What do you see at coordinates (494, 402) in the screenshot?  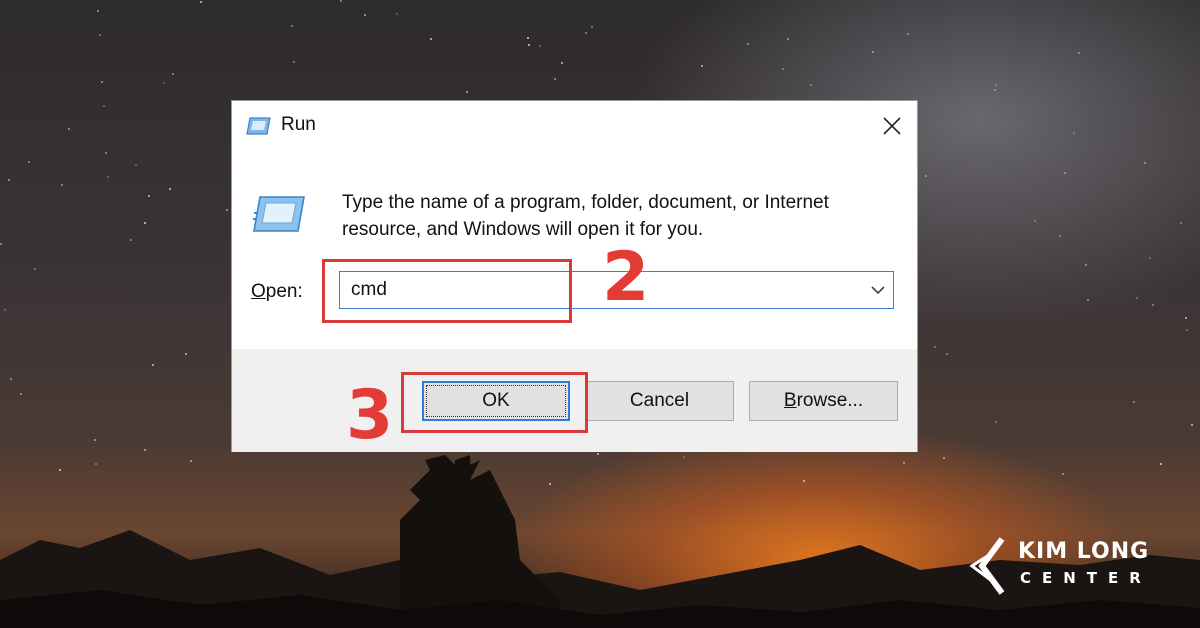 I see `step-3-highlight` at bounding box center [494, 402].